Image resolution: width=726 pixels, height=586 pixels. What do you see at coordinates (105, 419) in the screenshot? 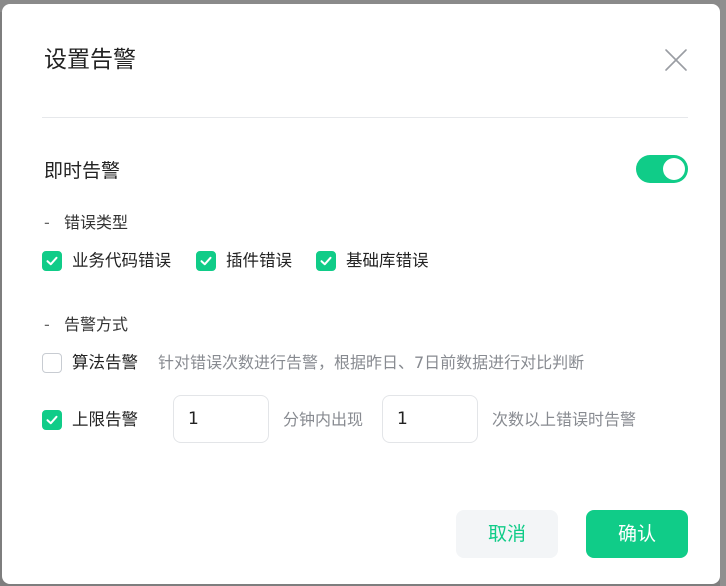
I see `checkbox-label: 上限告警` at bounding box center [105, 419].